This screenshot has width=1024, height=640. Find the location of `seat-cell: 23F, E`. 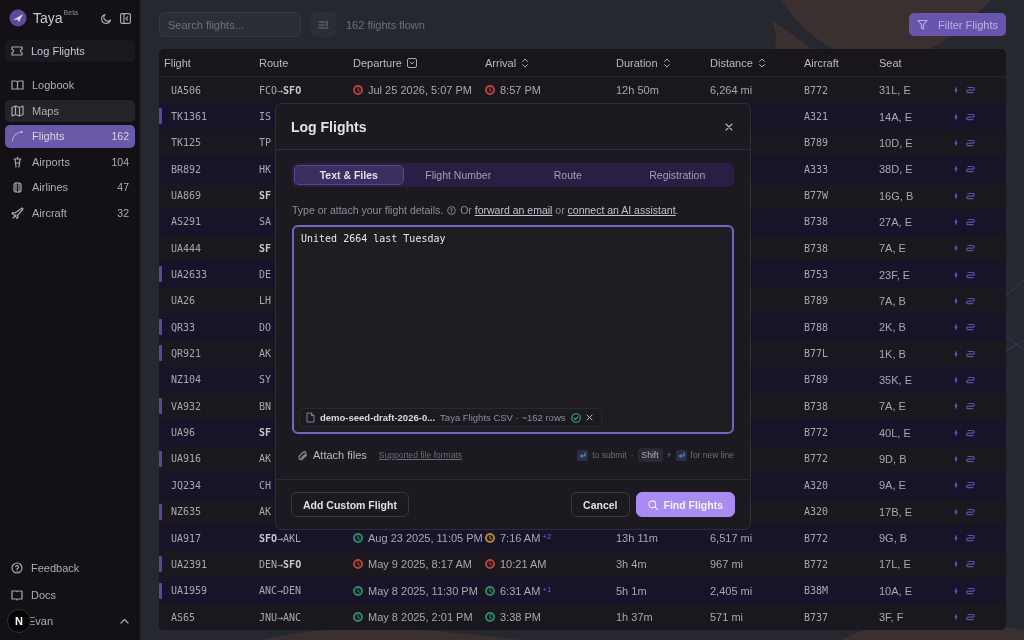

seat-cell: 23F, E is located at coordinates (895, 274).